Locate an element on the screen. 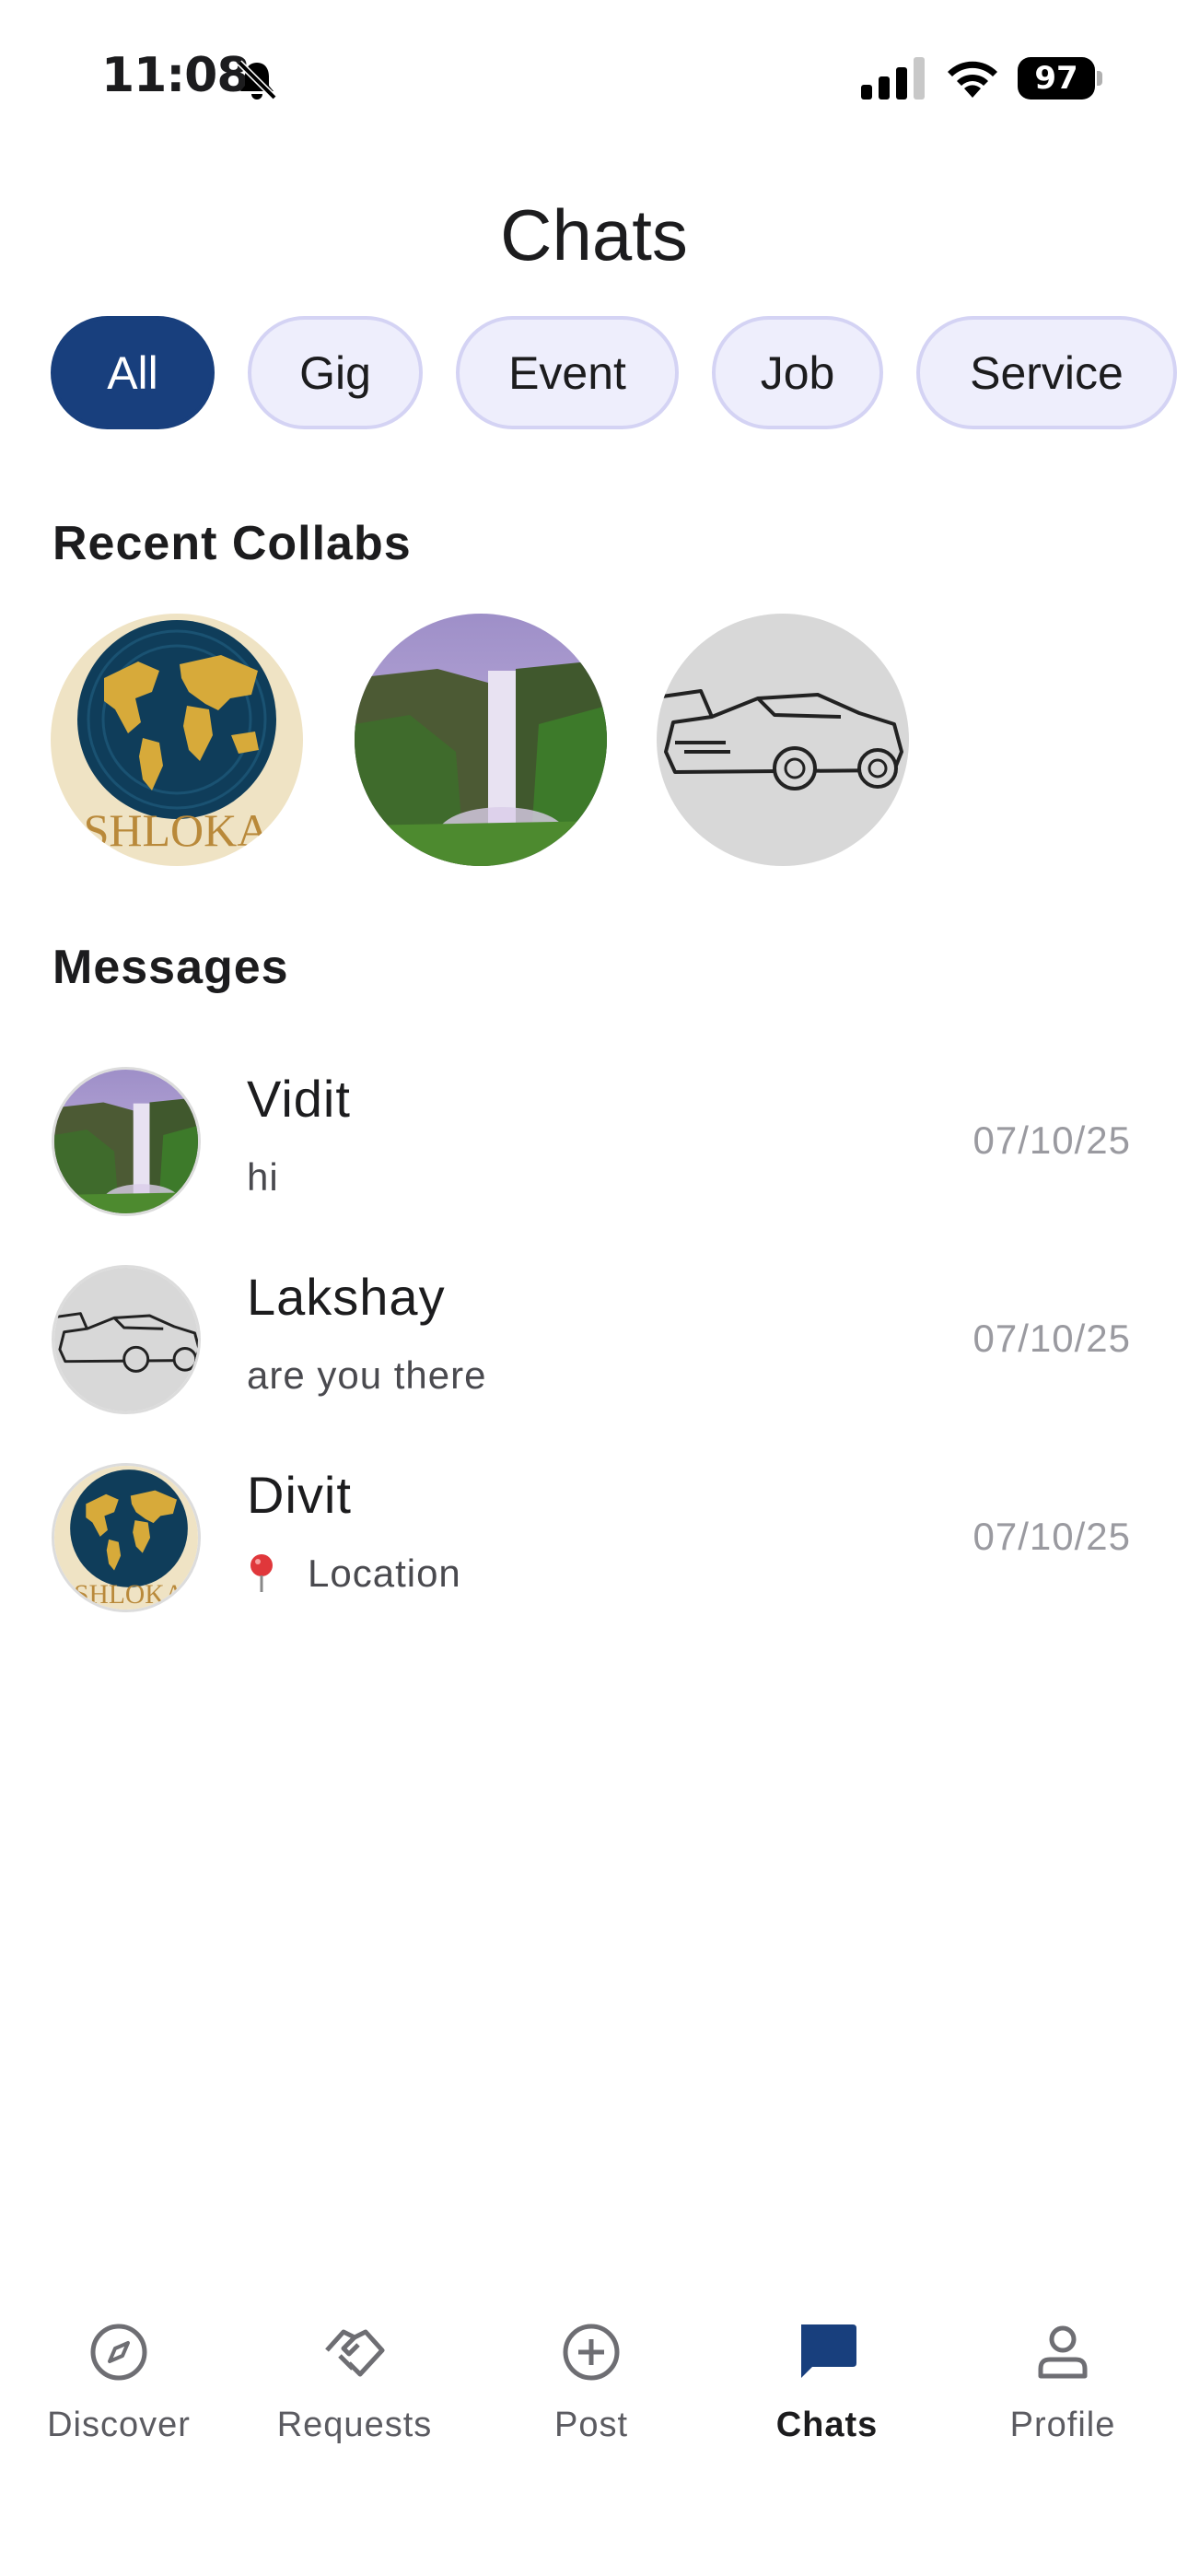 The width and height of the screenshot is (1188, 2576). chat-bubble-icon is located at coordinates (828, 2351).